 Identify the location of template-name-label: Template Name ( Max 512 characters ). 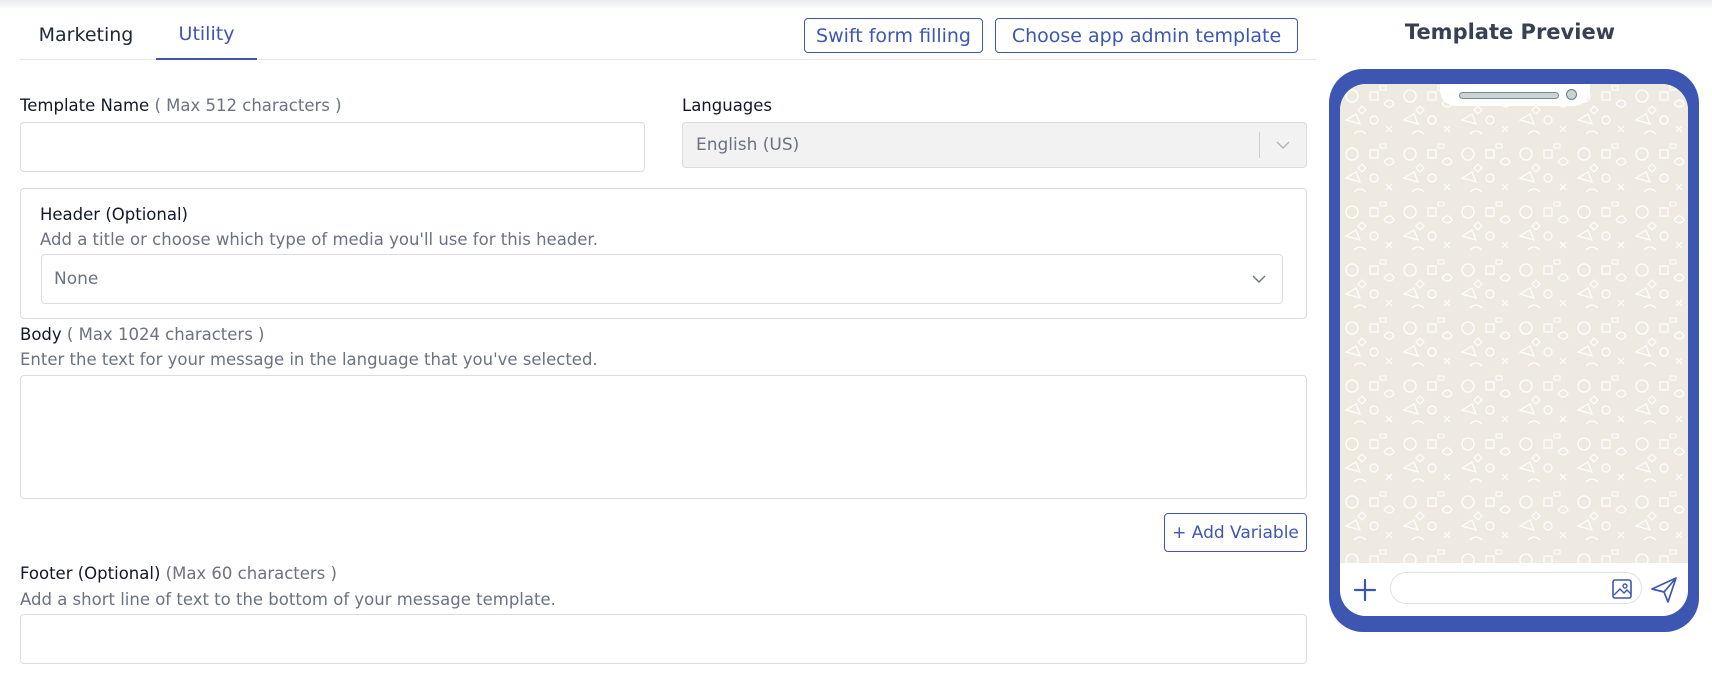
(181, 105).